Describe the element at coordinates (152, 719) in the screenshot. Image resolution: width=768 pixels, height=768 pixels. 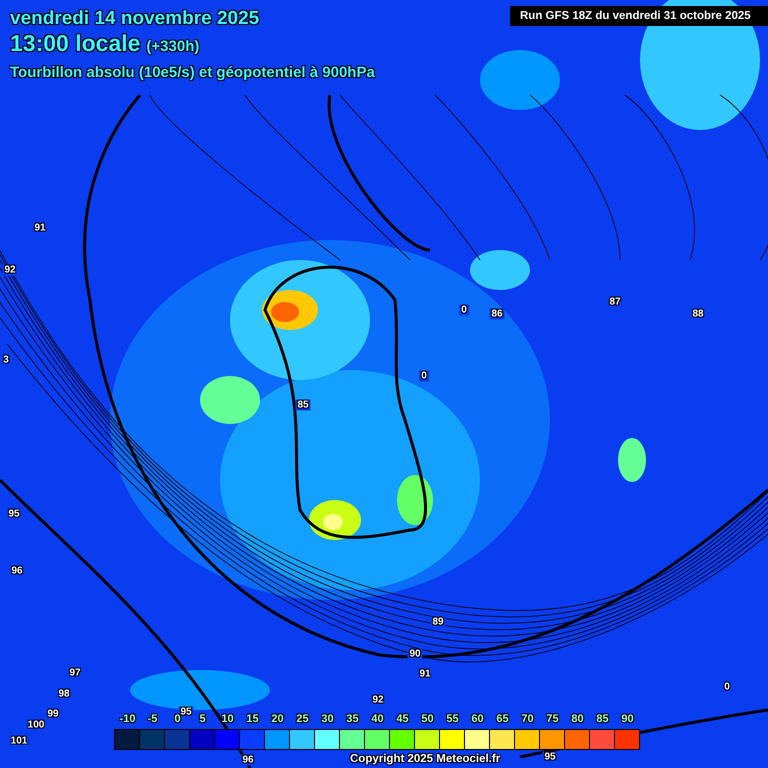
I see `legend-label: -5` at that location.